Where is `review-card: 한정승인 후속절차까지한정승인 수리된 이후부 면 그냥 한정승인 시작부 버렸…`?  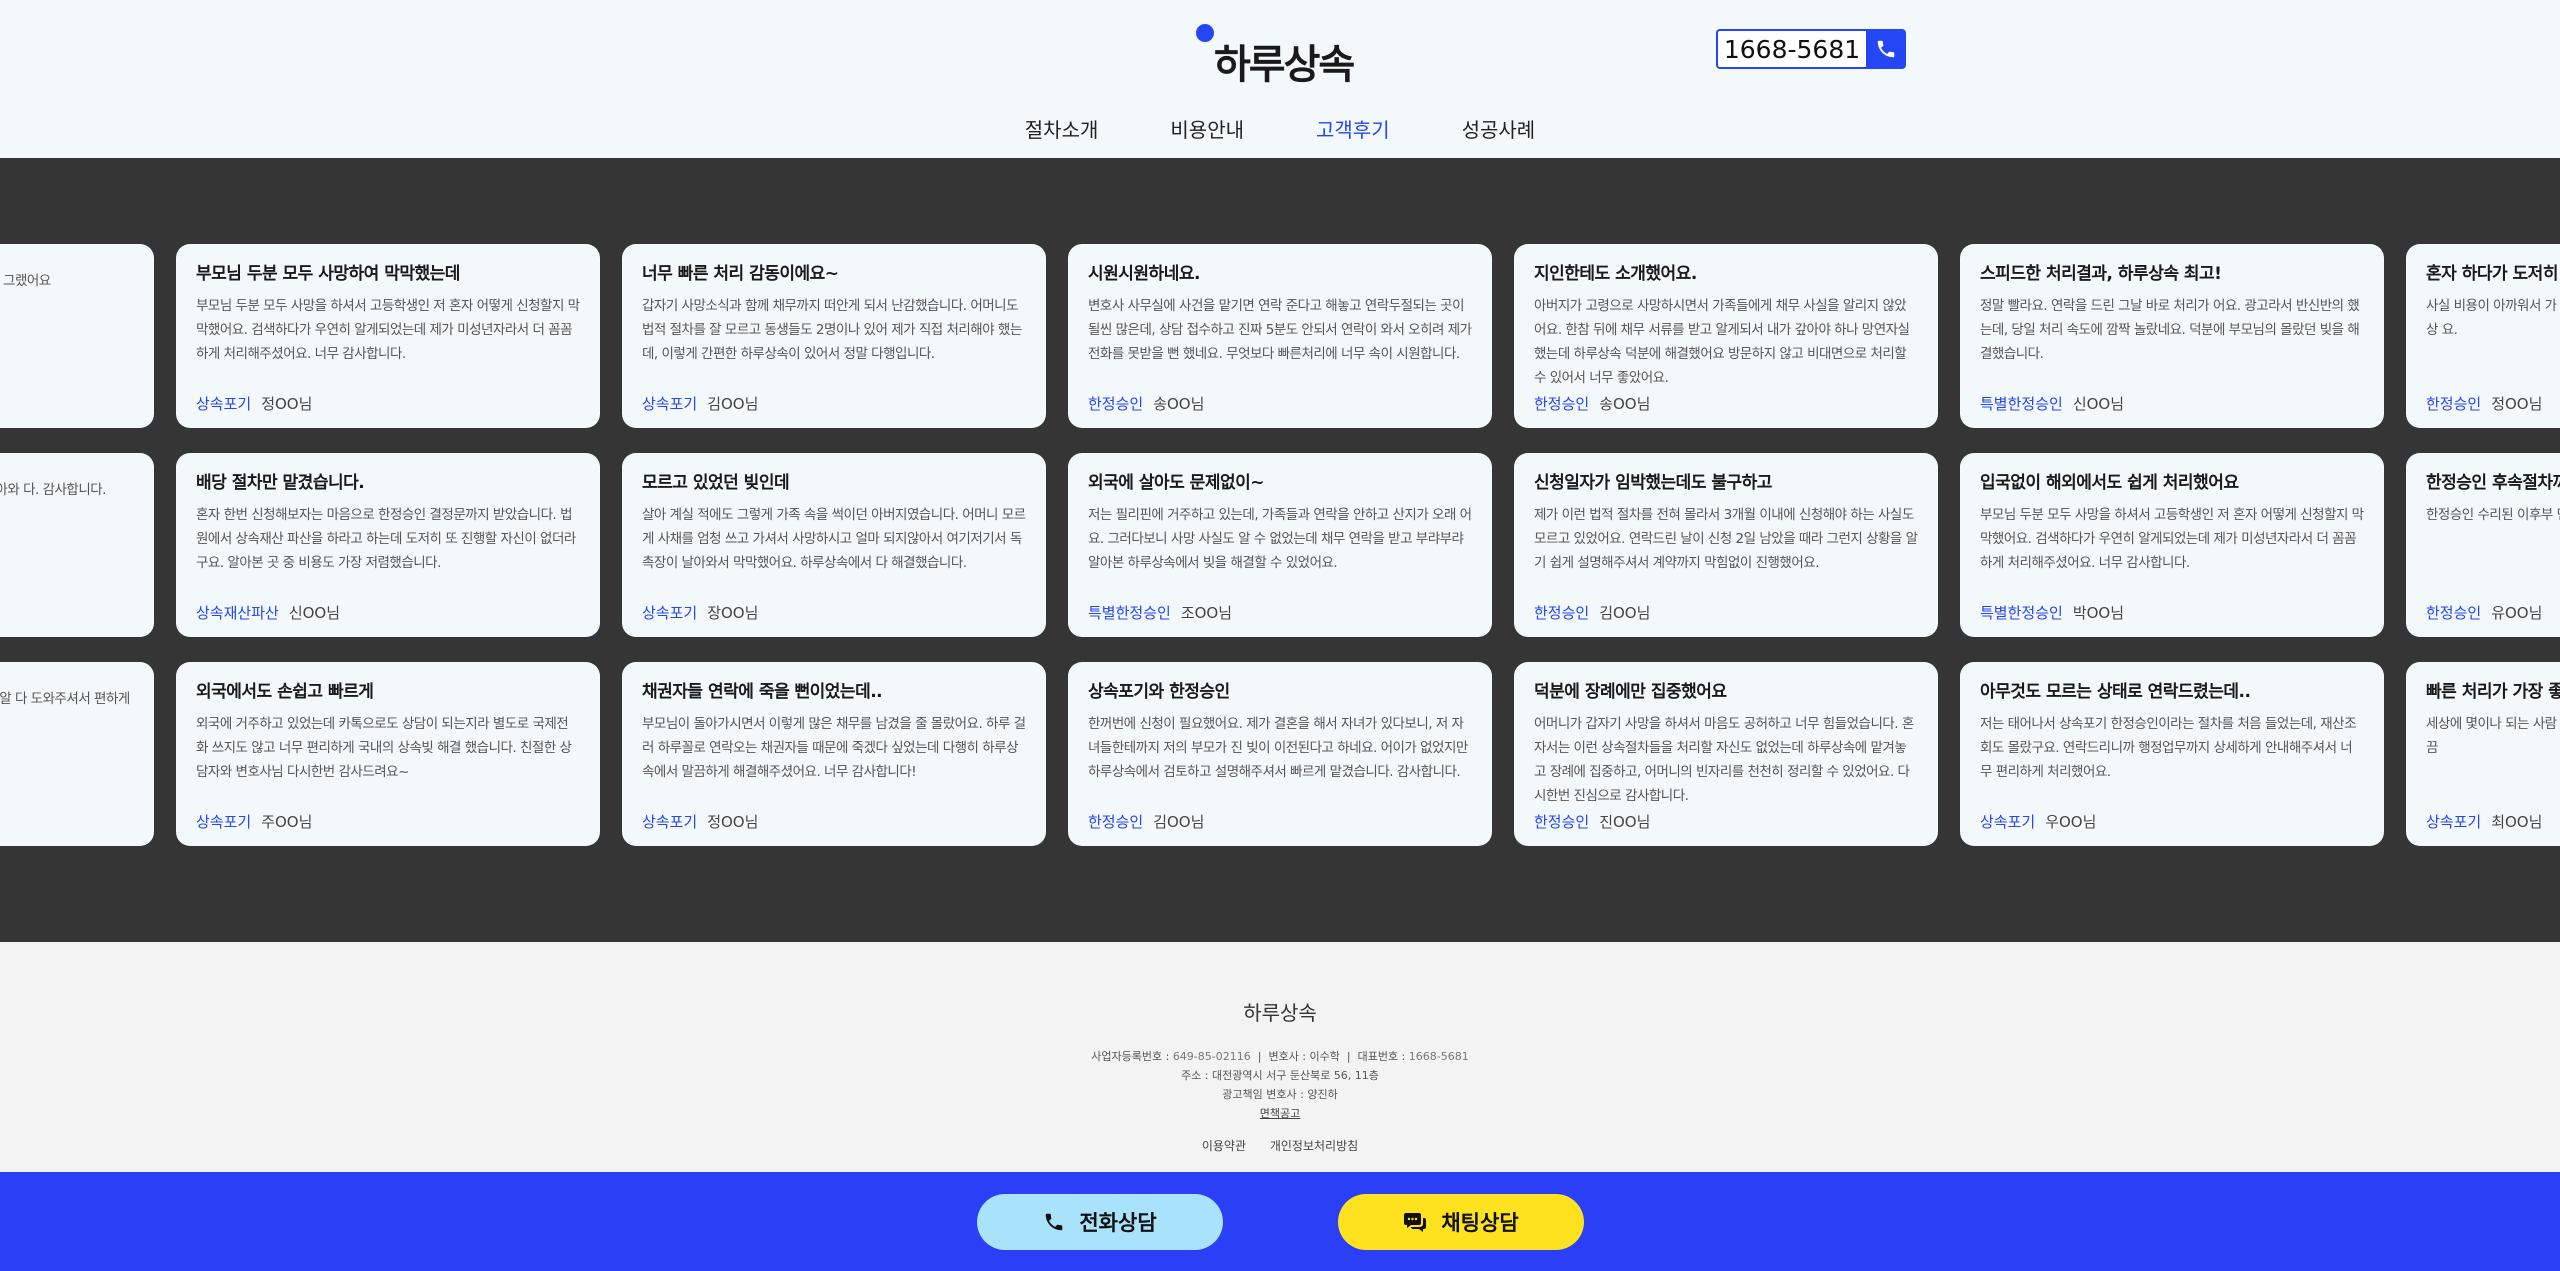
review-card: 한정승인 후속절차까지한정승인 수리된 이후부 면 그냥 한정승인 시작부 버렸… is located at coordinates (2483, 545).